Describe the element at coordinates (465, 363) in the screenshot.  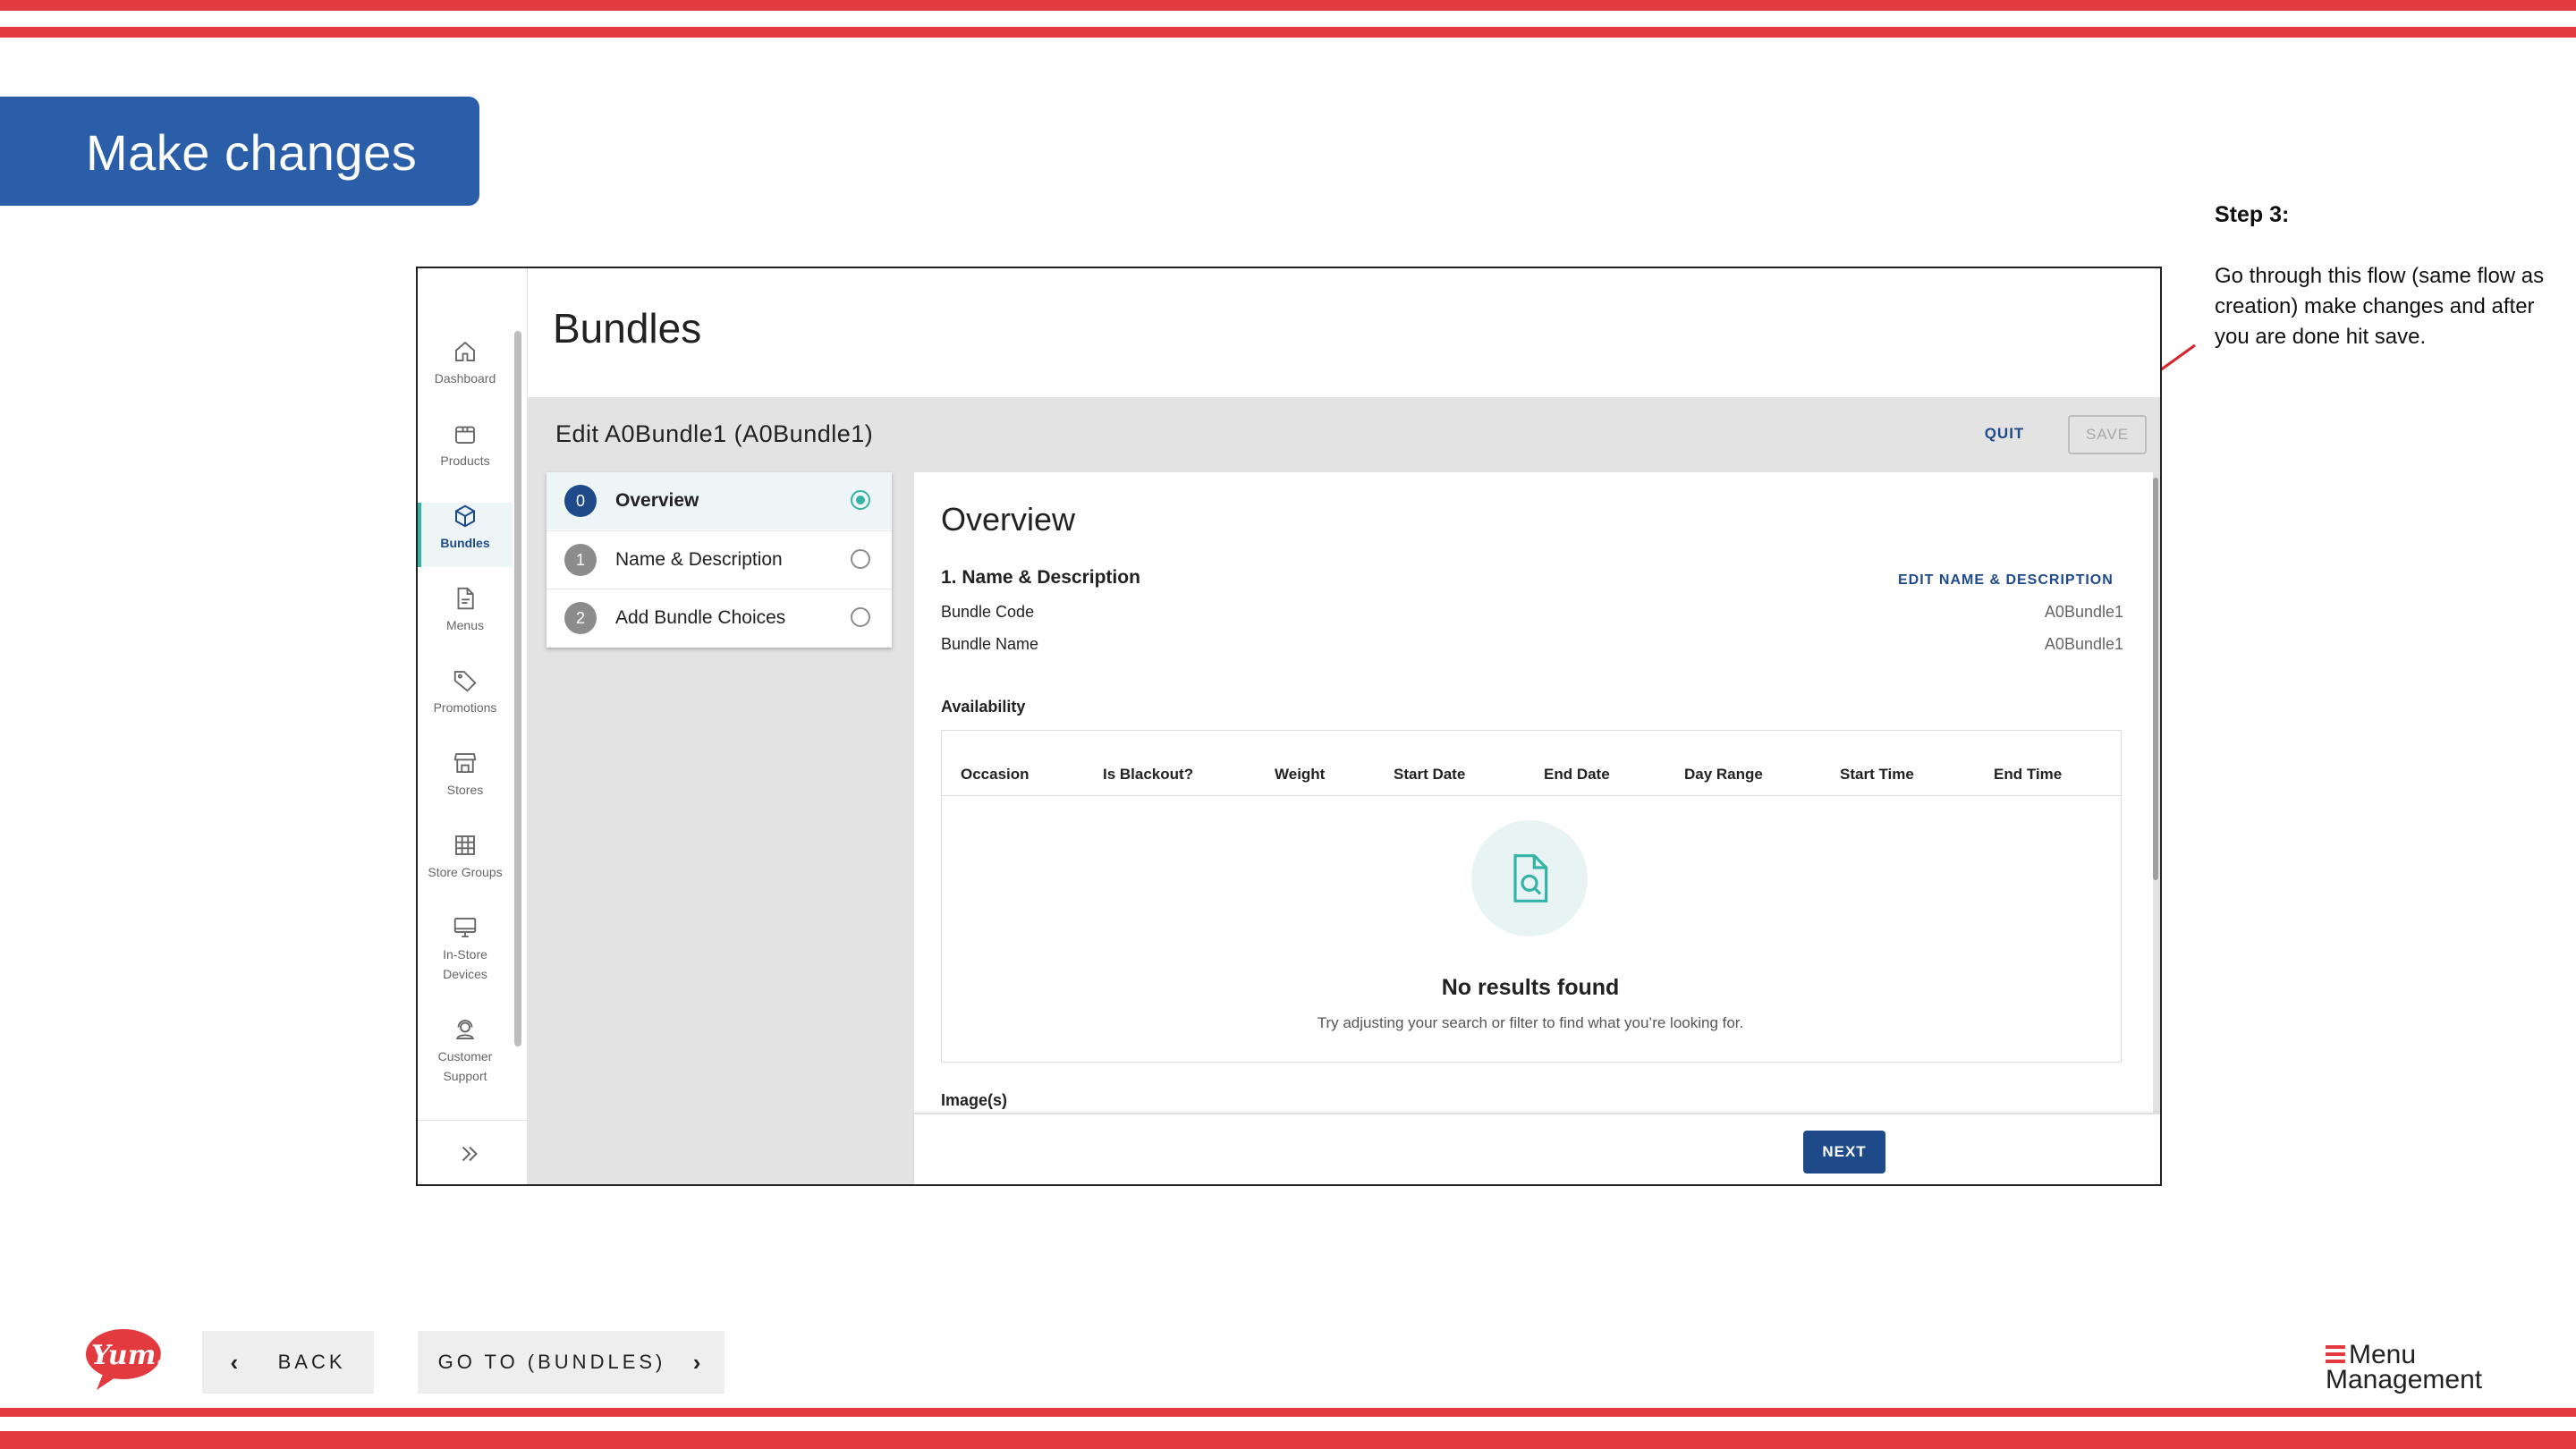
I see `sidebar-item-dashboard: Dashboard` at that location.